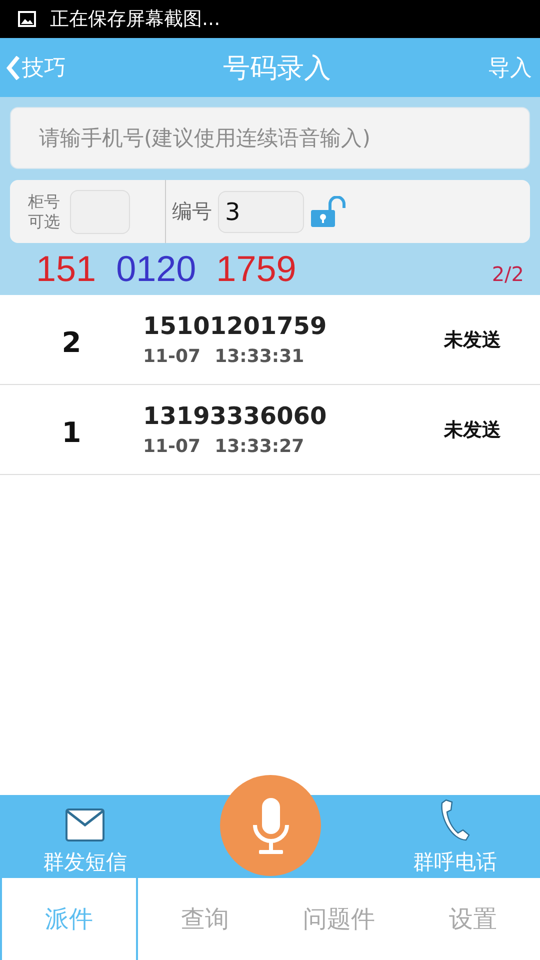  What do you see at coordinates (328, 212) in the screenshot?
I see `unlocked-lock-icon` at bounding box center [328, 212].